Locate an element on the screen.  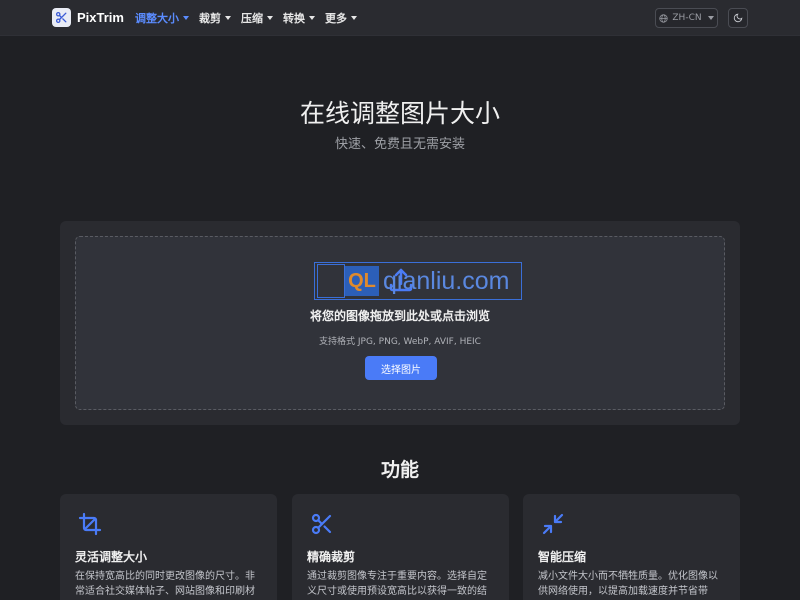
brand-name: PixTrim is located at coordinates (100, 17).